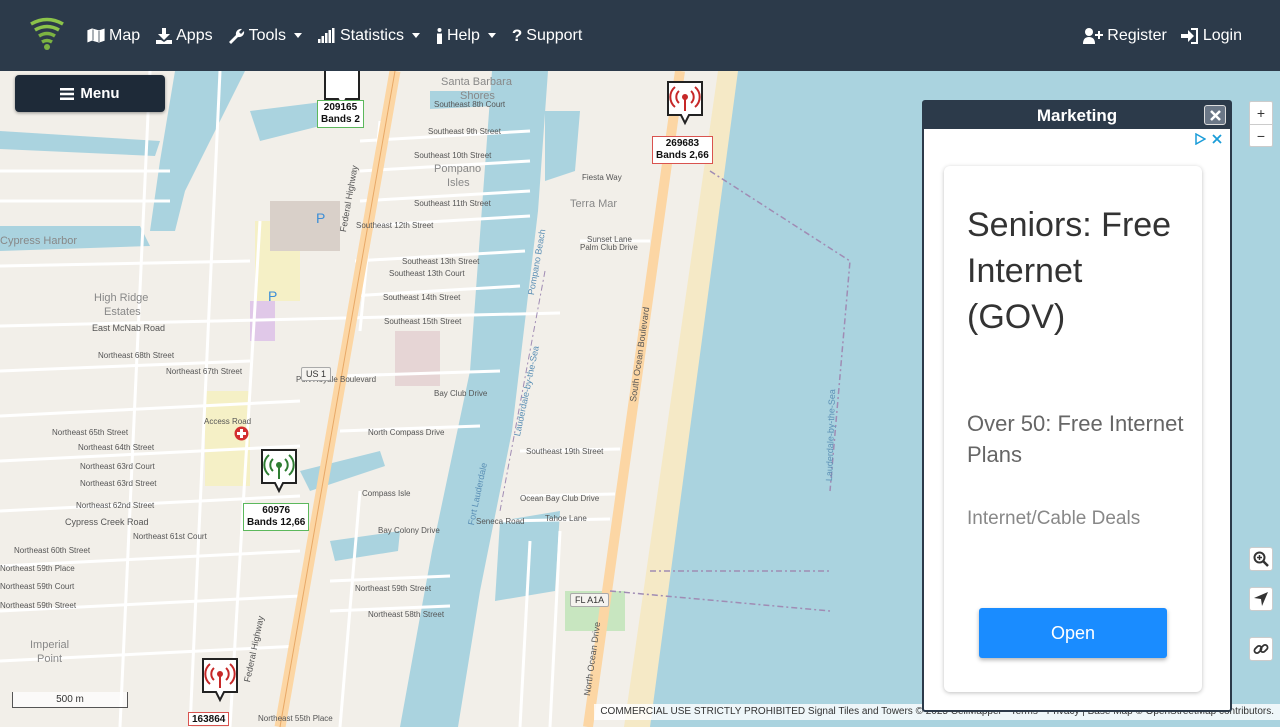 The width and height of the screenshot is (1280, 727). I want to click on street-label: Northeast 63rd Street, so click(118, 483).